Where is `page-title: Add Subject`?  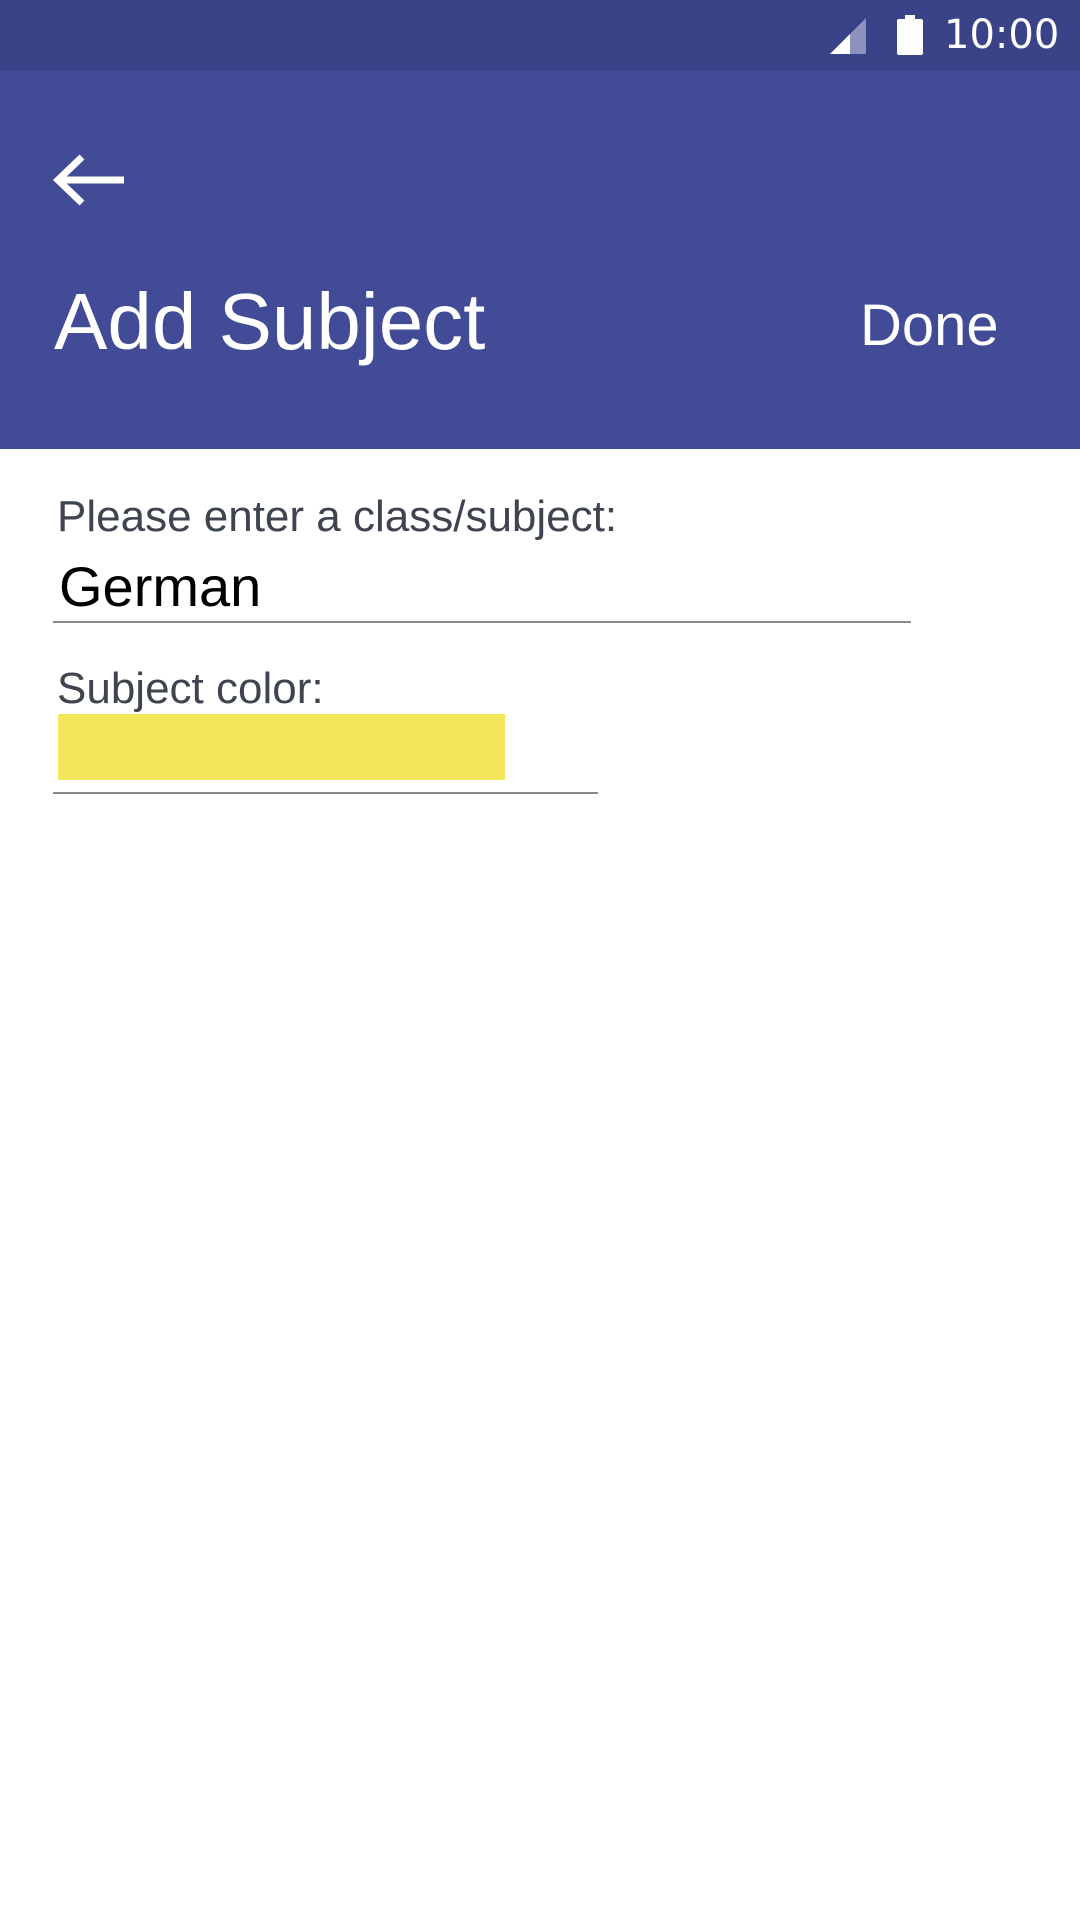
page-title: Add Subject is located at coordinates (270, 321).